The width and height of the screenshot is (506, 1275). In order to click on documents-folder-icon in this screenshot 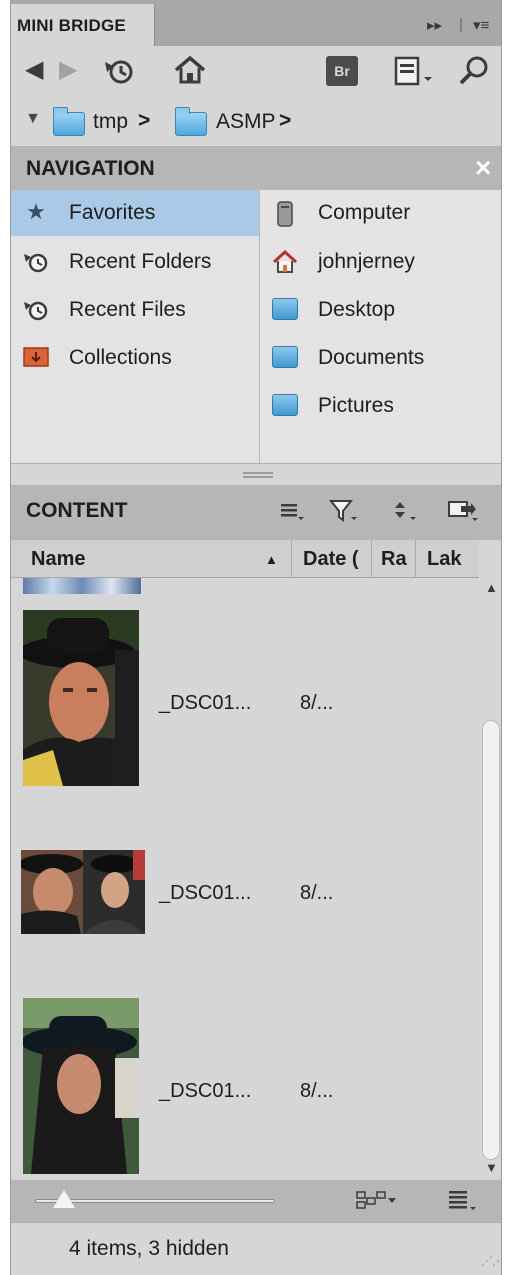, I will do `click(285, 358)`.